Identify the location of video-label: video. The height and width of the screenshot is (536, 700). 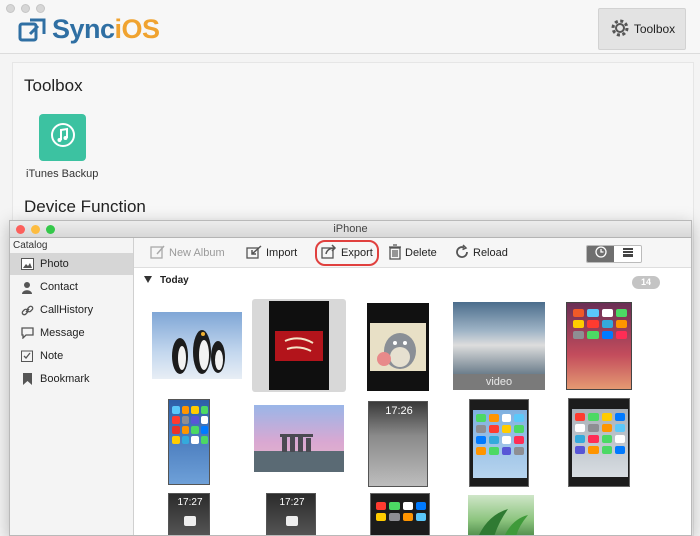
(499, 382).